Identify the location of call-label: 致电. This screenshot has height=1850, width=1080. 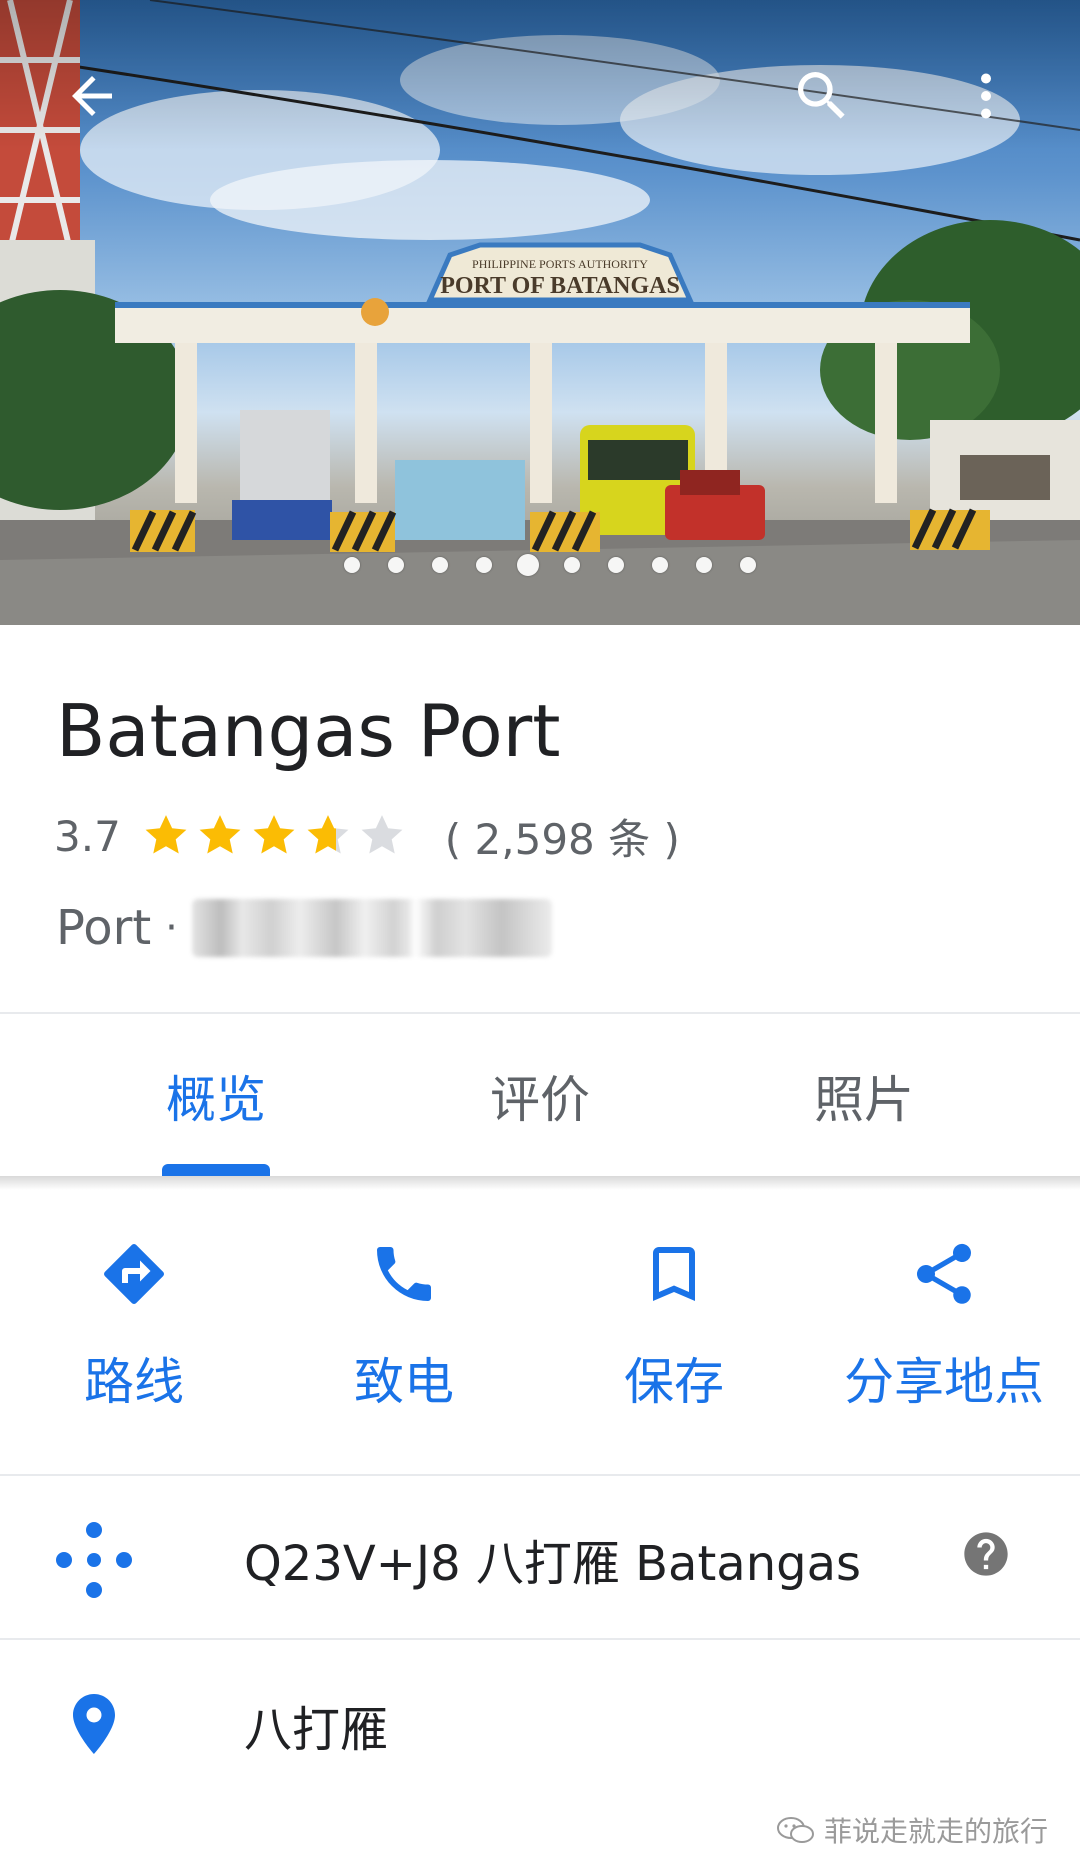
(404, 1382).